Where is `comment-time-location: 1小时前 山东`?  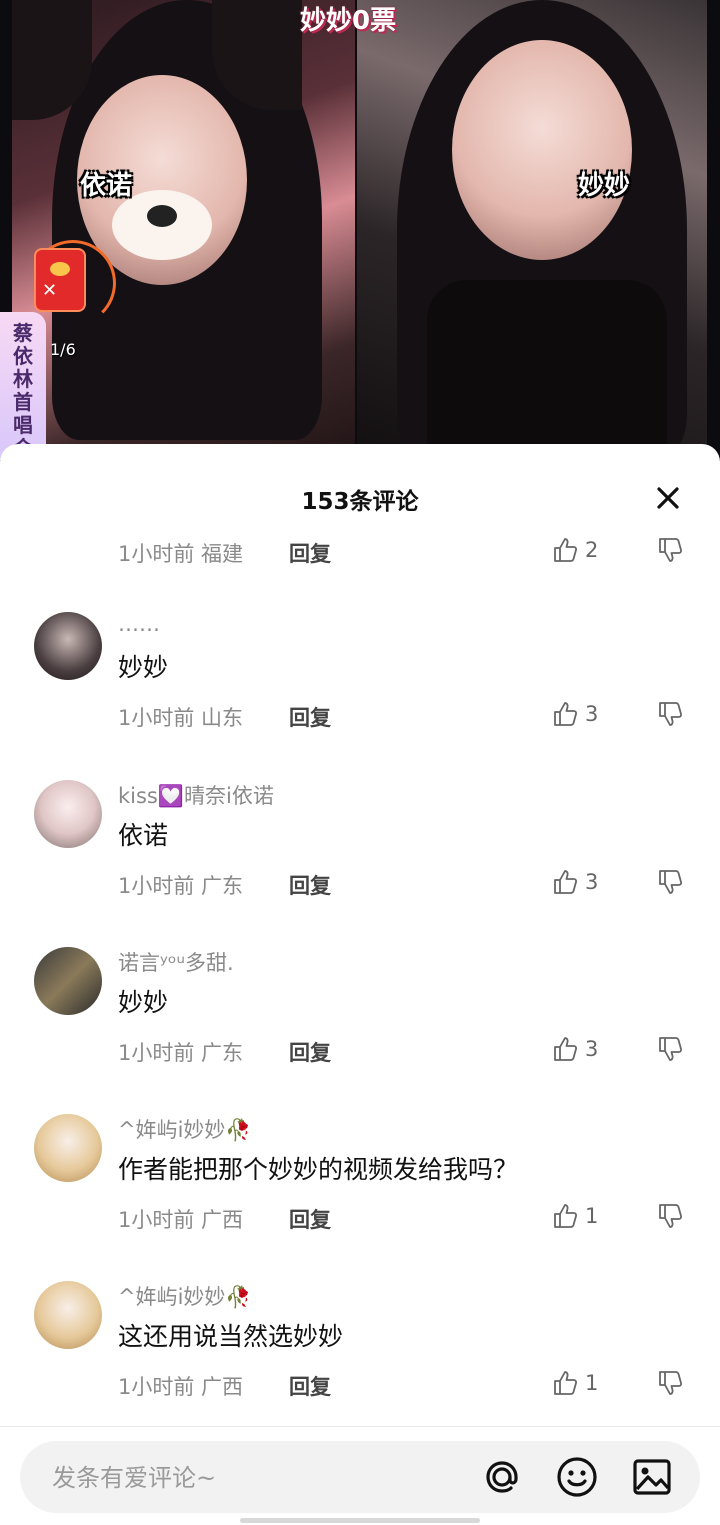
comment-time-location: 1小时前 山东 is located at coordinates (181, 718).